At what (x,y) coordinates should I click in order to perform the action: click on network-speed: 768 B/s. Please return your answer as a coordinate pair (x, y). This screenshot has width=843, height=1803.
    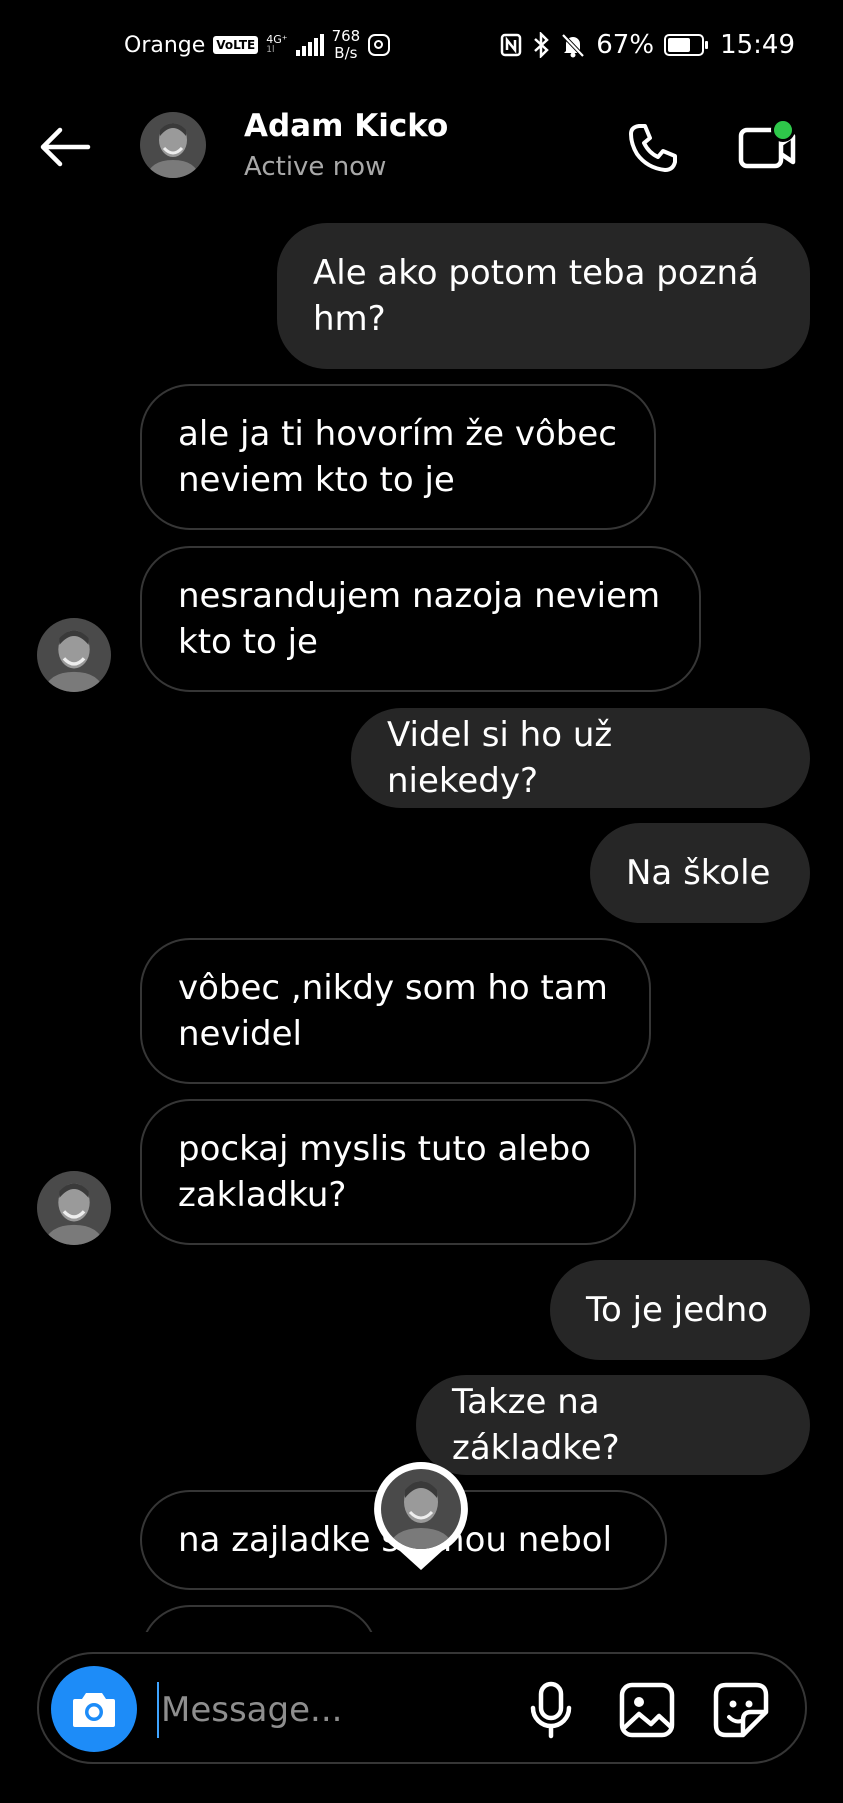
    Looking at the image, I should click on (346, 44).